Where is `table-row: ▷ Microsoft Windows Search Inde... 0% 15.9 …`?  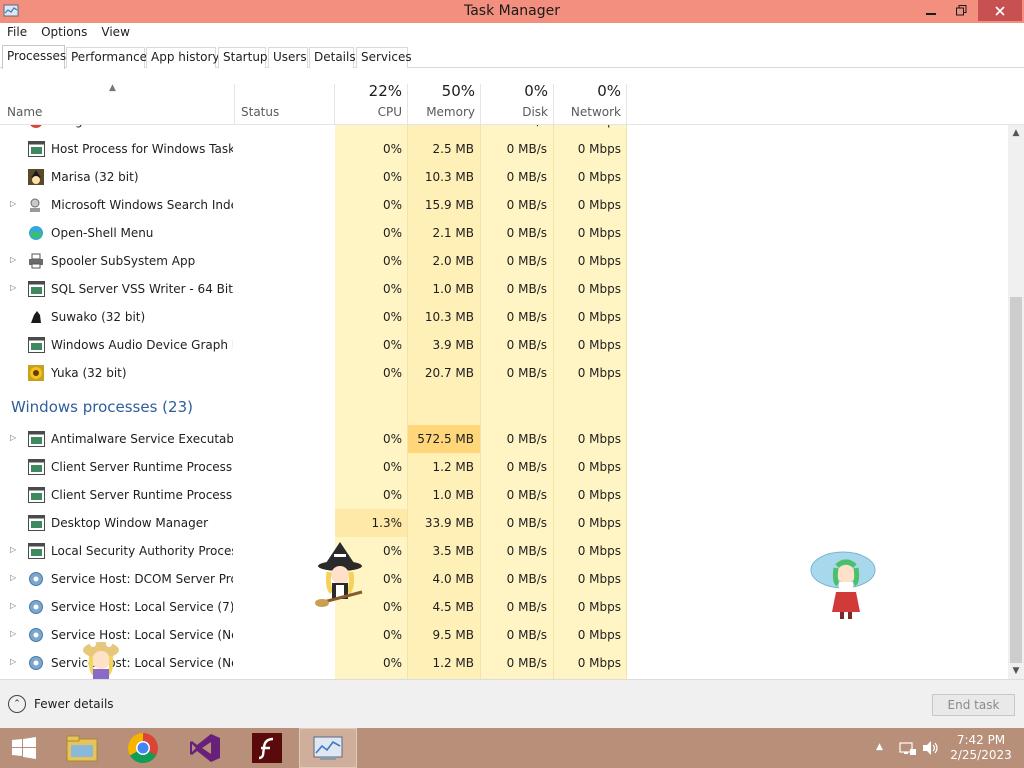 table-row: ▷ Microsoft Windows Search Inde... 0% 15.9 … is located at coordinates (504, 205).